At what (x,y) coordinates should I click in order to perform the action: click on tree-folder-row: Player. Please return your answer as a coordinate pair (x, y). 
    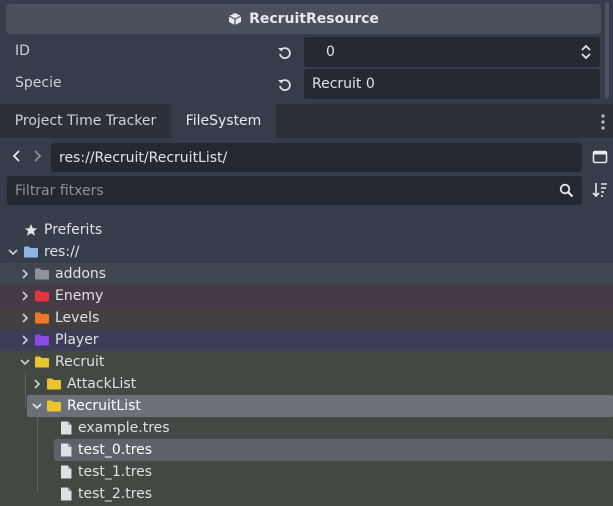
    Looking at the image, I should click on (306, 340).